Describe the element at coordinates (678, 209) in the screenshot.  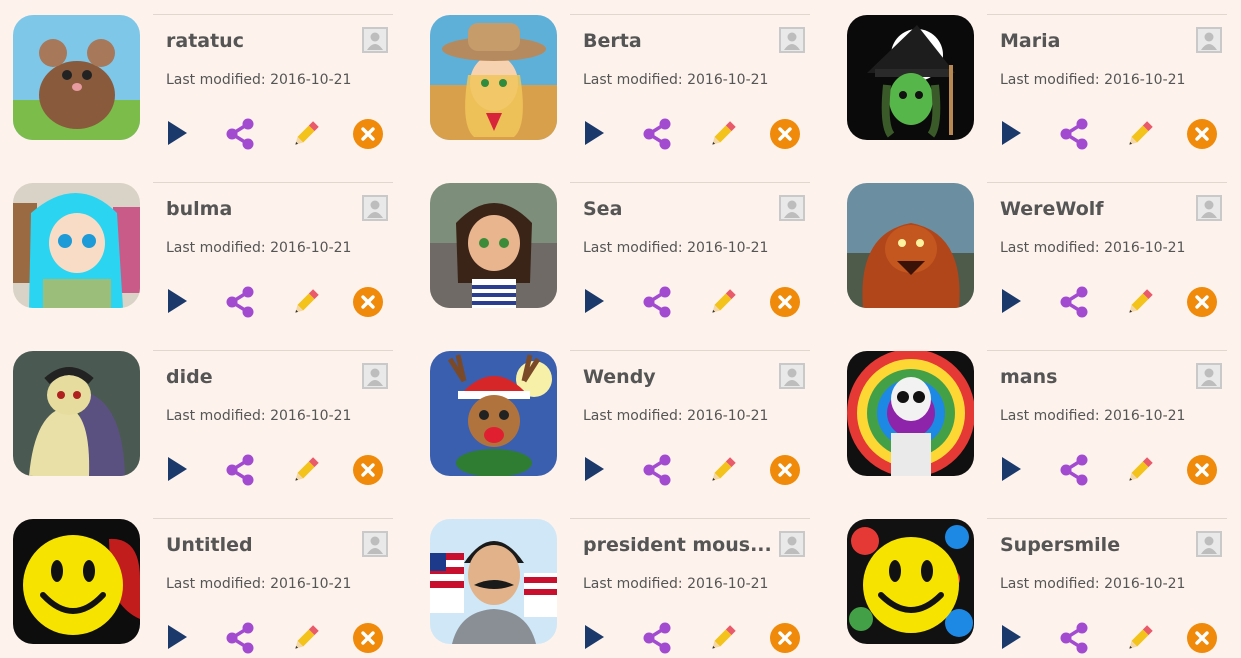
I see `character-title: Sea` at that location.